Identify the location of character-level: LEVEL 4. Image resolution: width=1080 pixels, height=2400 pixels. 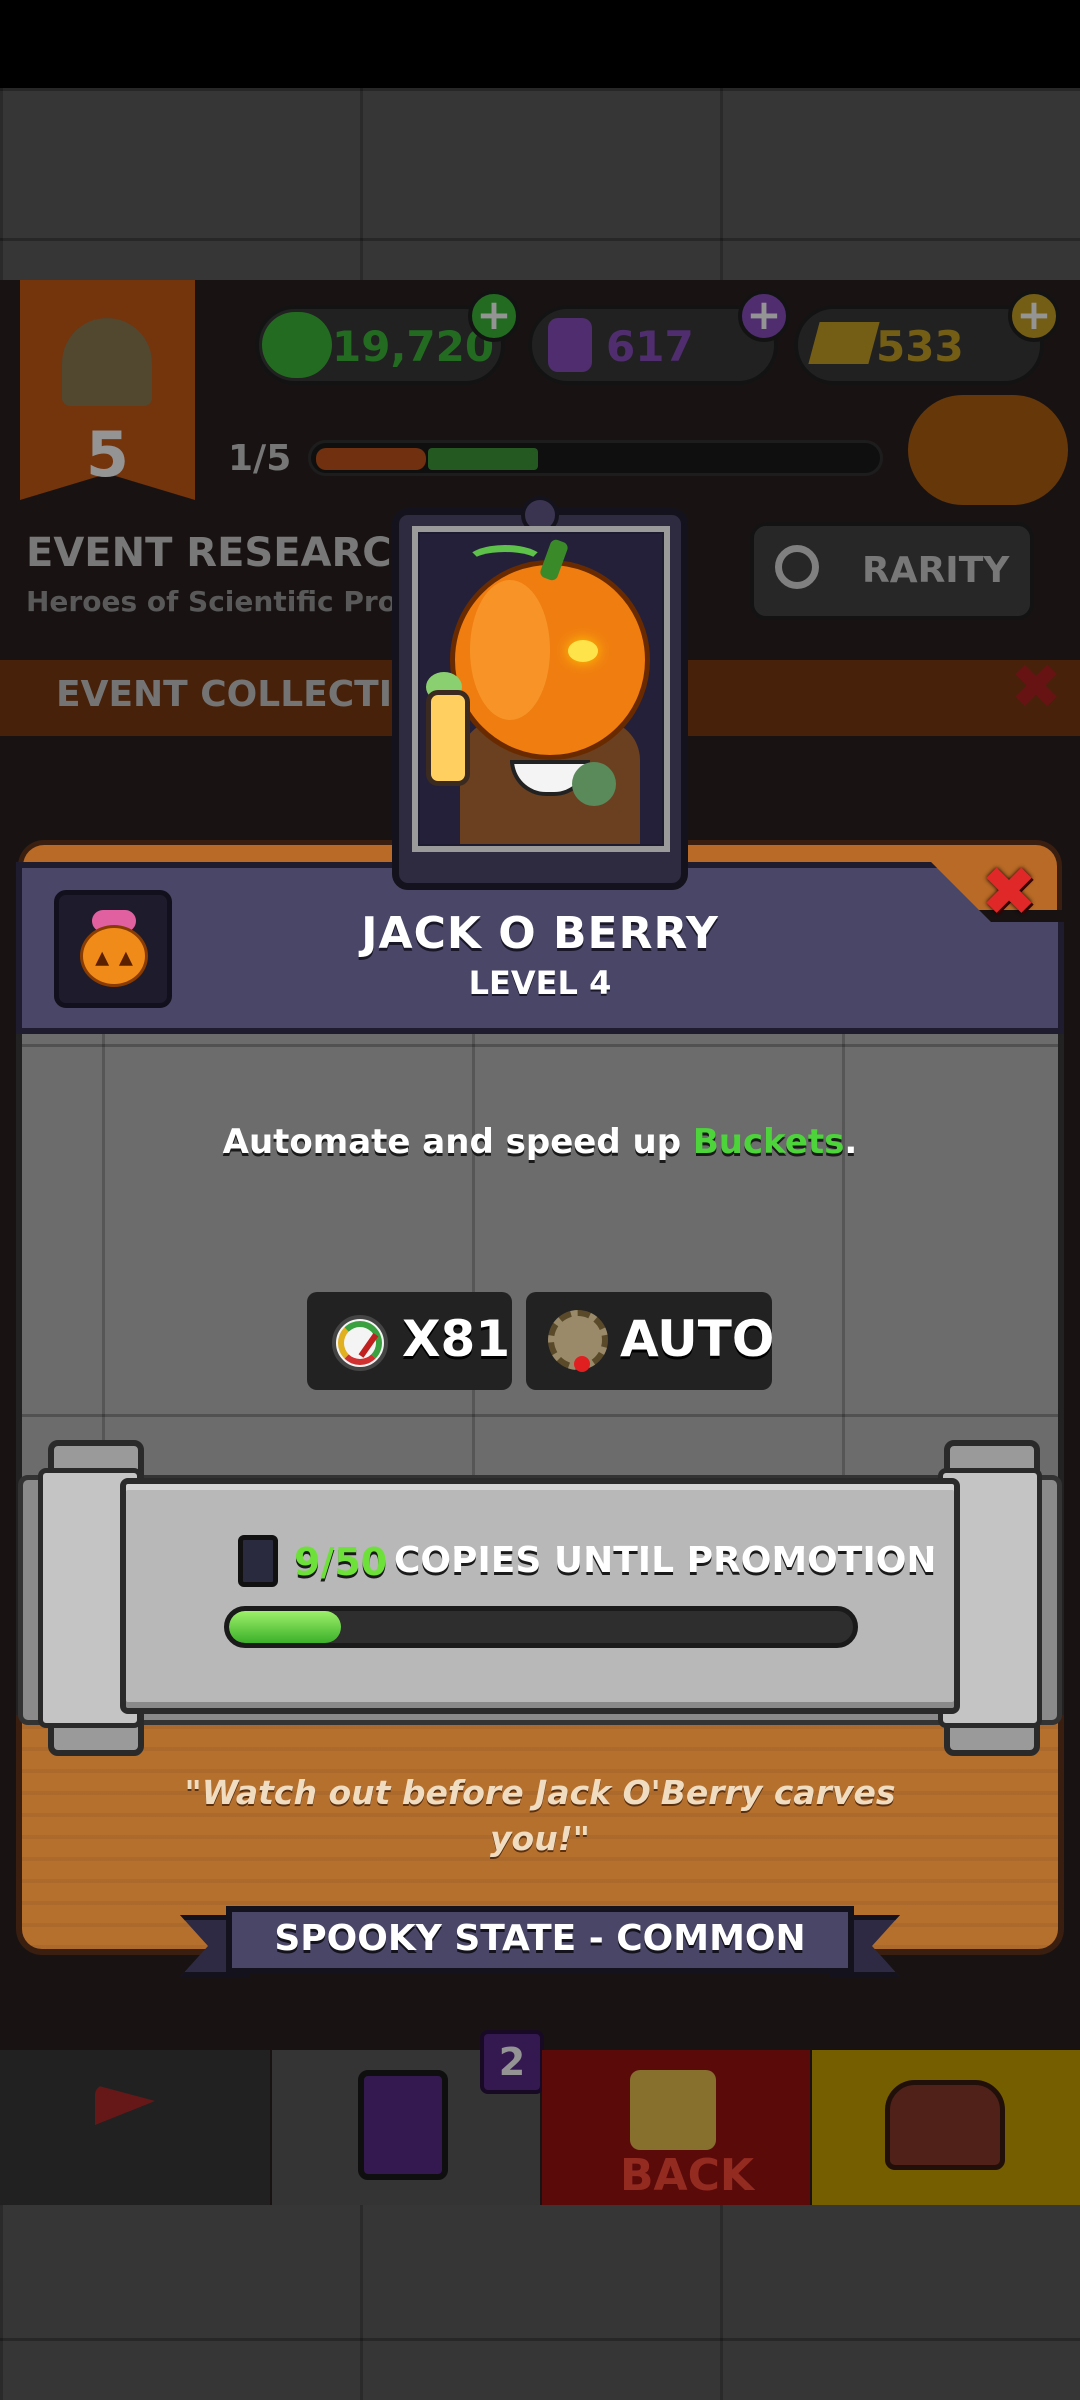
(540, 983).